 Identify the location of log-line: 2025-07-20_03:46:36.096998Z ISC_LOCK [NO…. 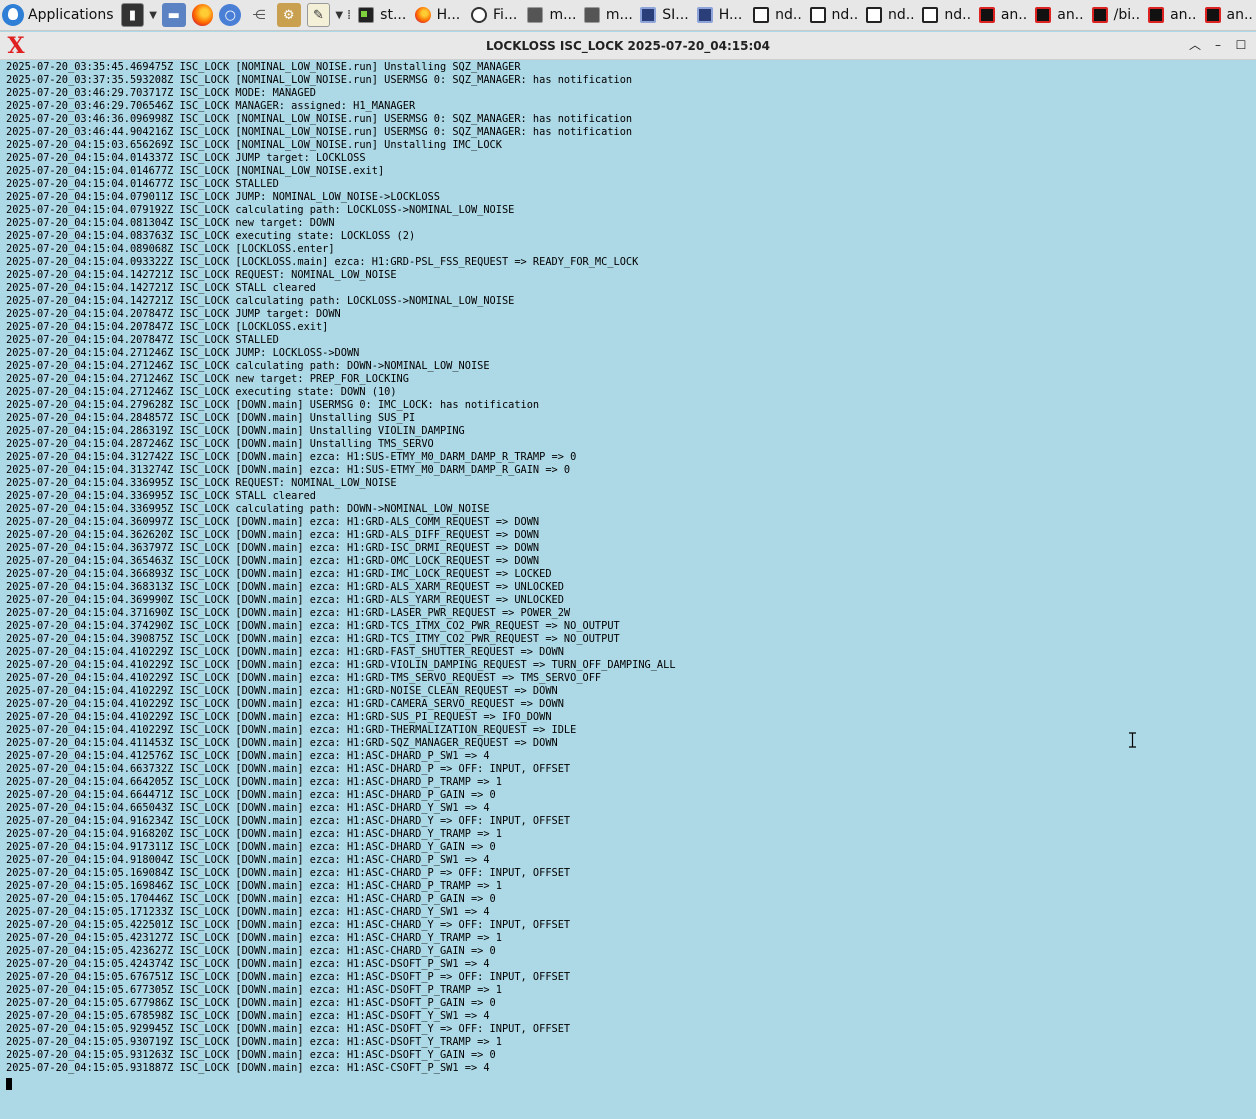
(319, 119).